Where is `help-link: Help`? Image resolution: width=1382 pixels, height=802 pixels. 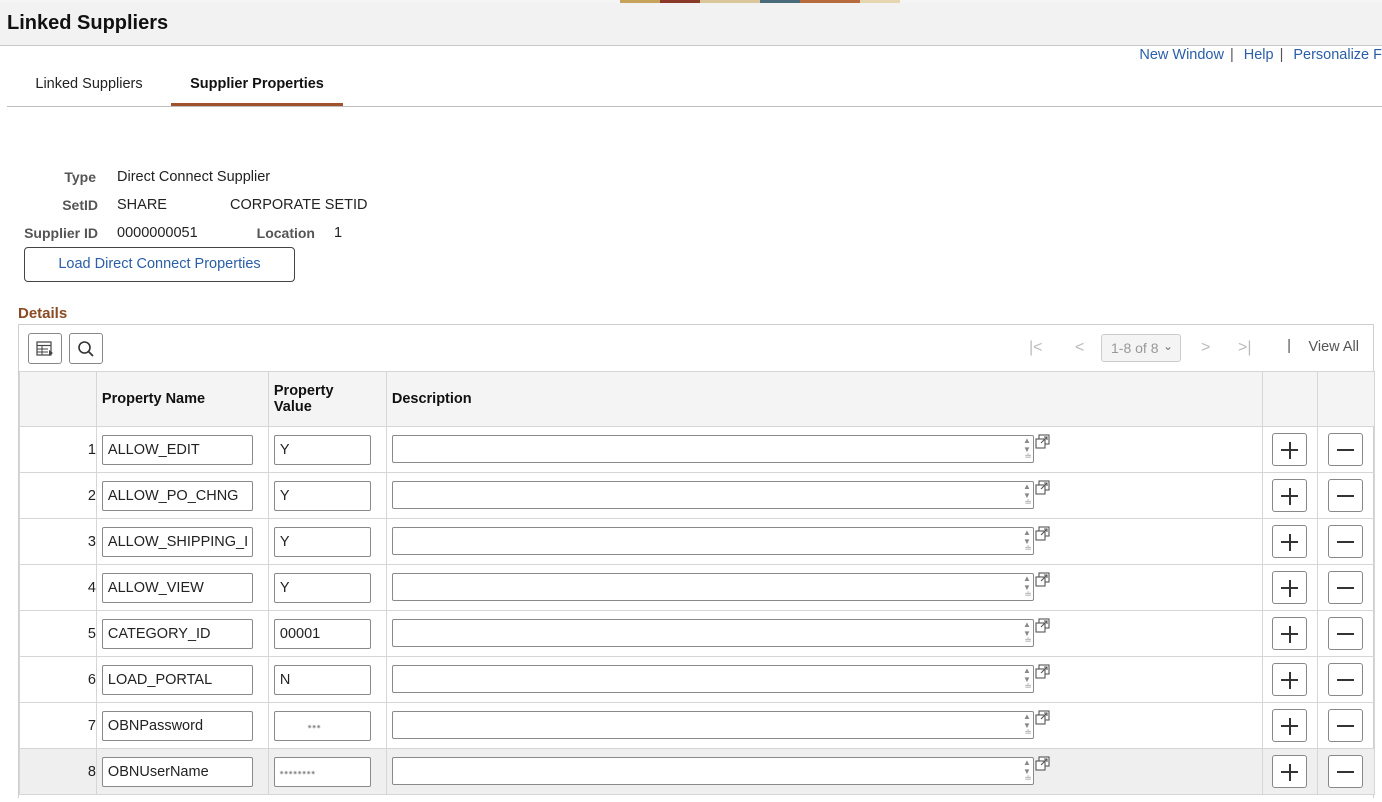
help-link: Help is located at coordinates (1259, 55).